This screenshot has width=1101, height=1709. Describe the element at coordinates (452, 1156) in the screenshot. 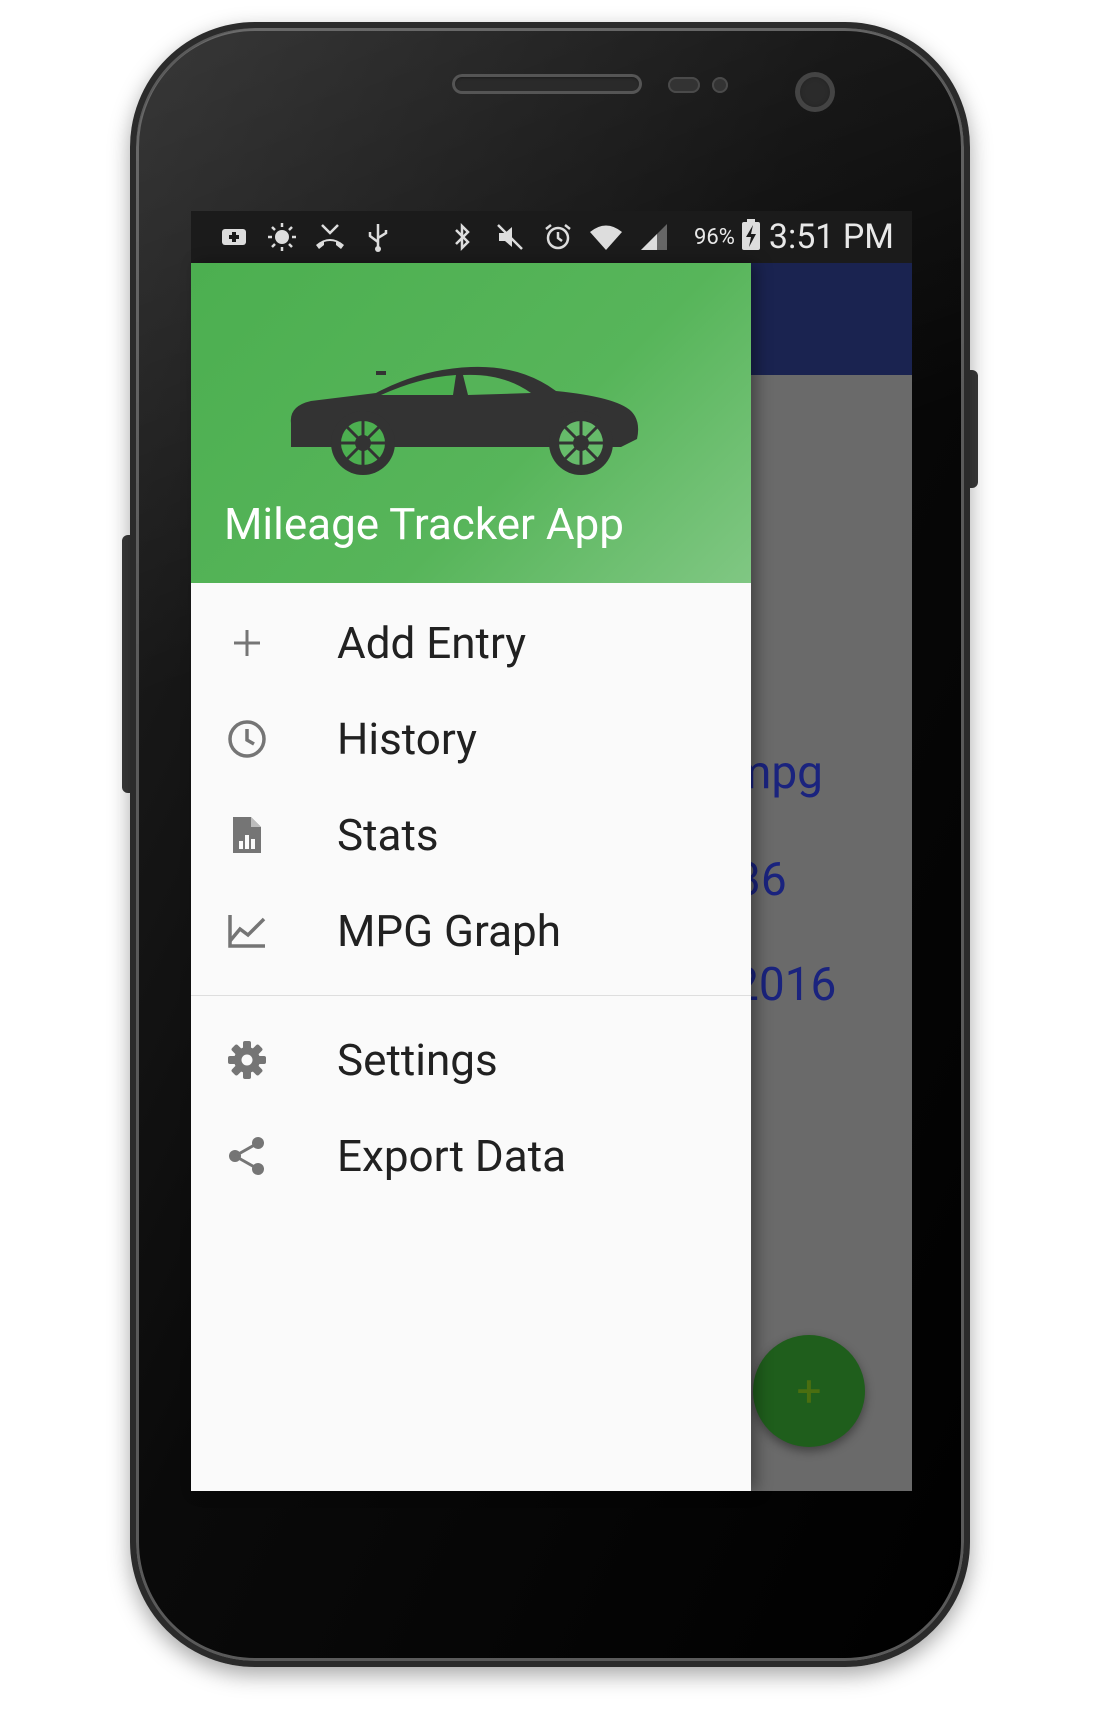

I see `menu-item-label: Export Data` at that location.